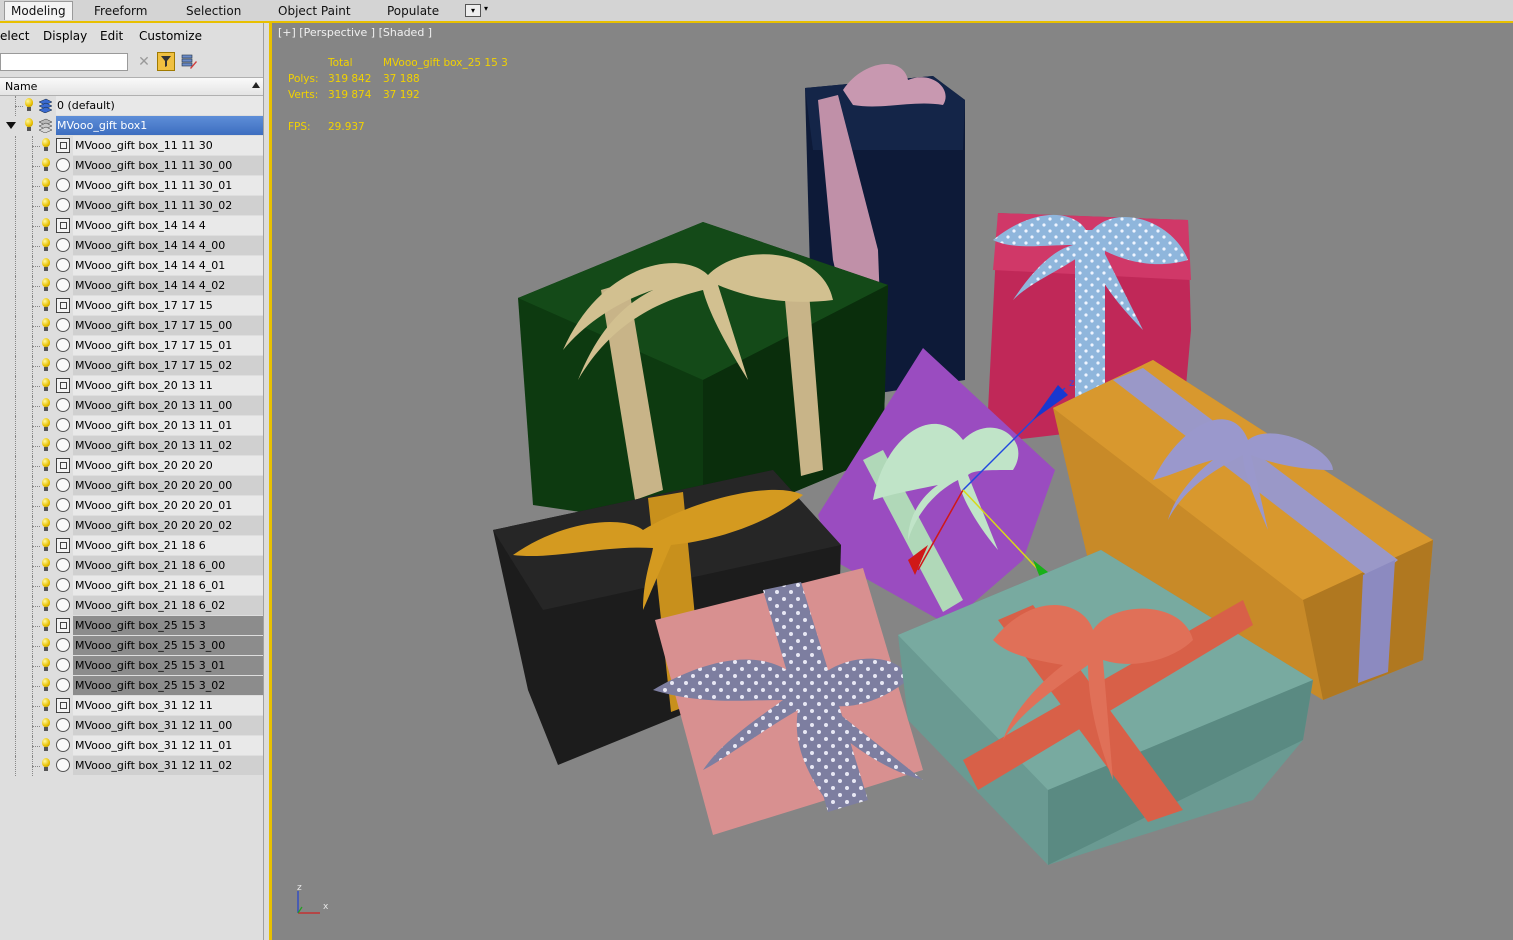 The image size is (1513, 940). What do you see at coordinates (131, 246) in the screenshot?
I see `object-row: MVooo_gift box_14 14 4_00` at bounding box center [131, 246].